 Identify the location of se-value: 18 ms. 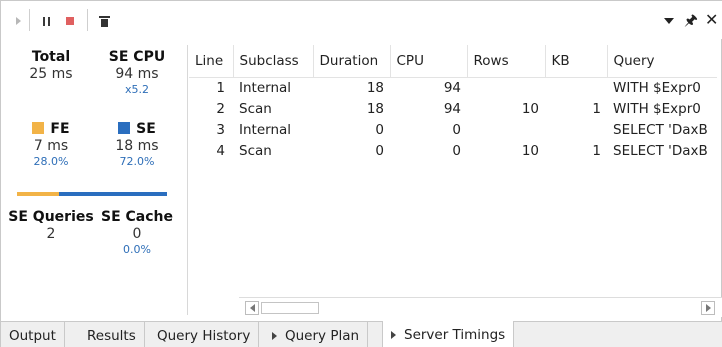
(137, 146).